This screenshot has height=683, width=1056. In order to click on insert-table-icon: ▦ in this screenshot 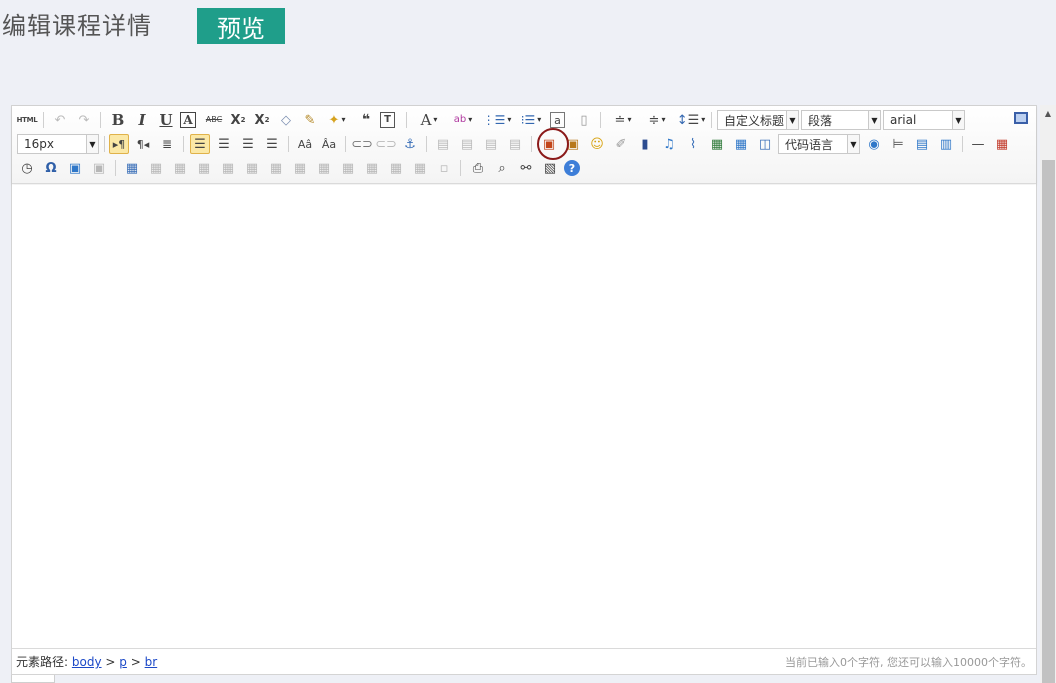, I will do `click(132, 168)`.